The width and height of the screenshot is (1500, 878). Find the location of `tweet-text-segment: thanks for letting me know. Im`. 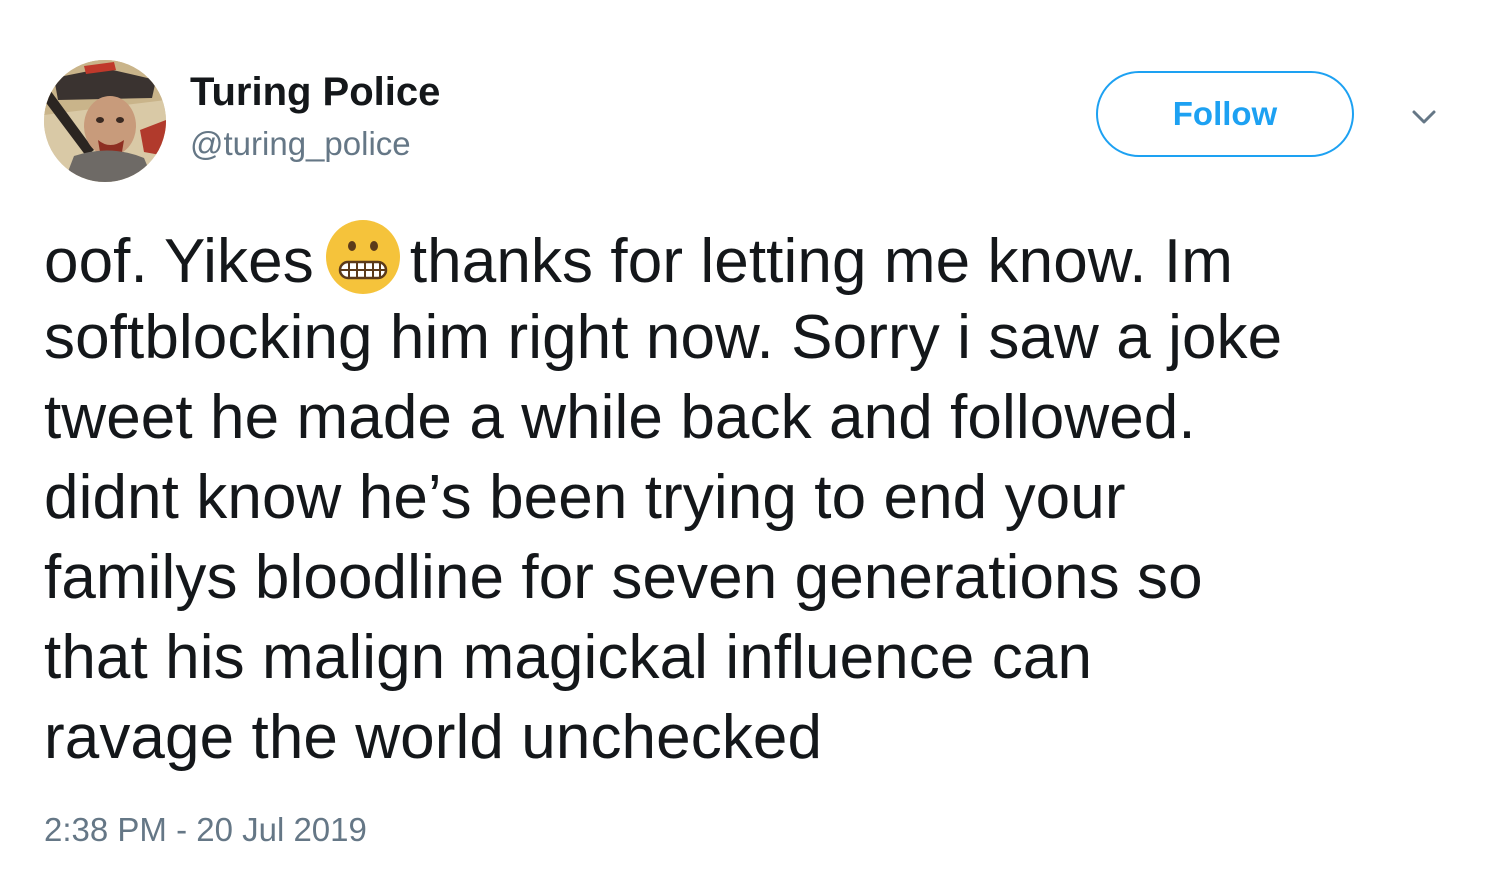

tweet-text-segment: thanks for letting me know. Im is located at coordinates (821, 261).